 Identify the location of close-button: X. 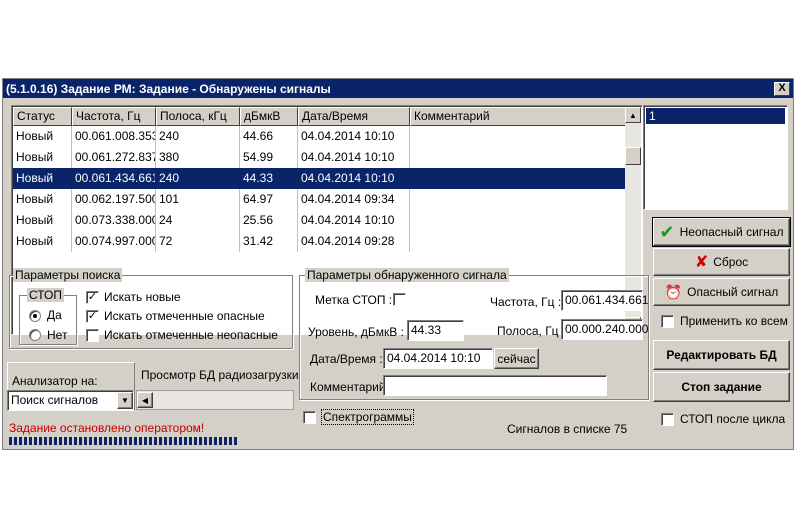
(782, 88).